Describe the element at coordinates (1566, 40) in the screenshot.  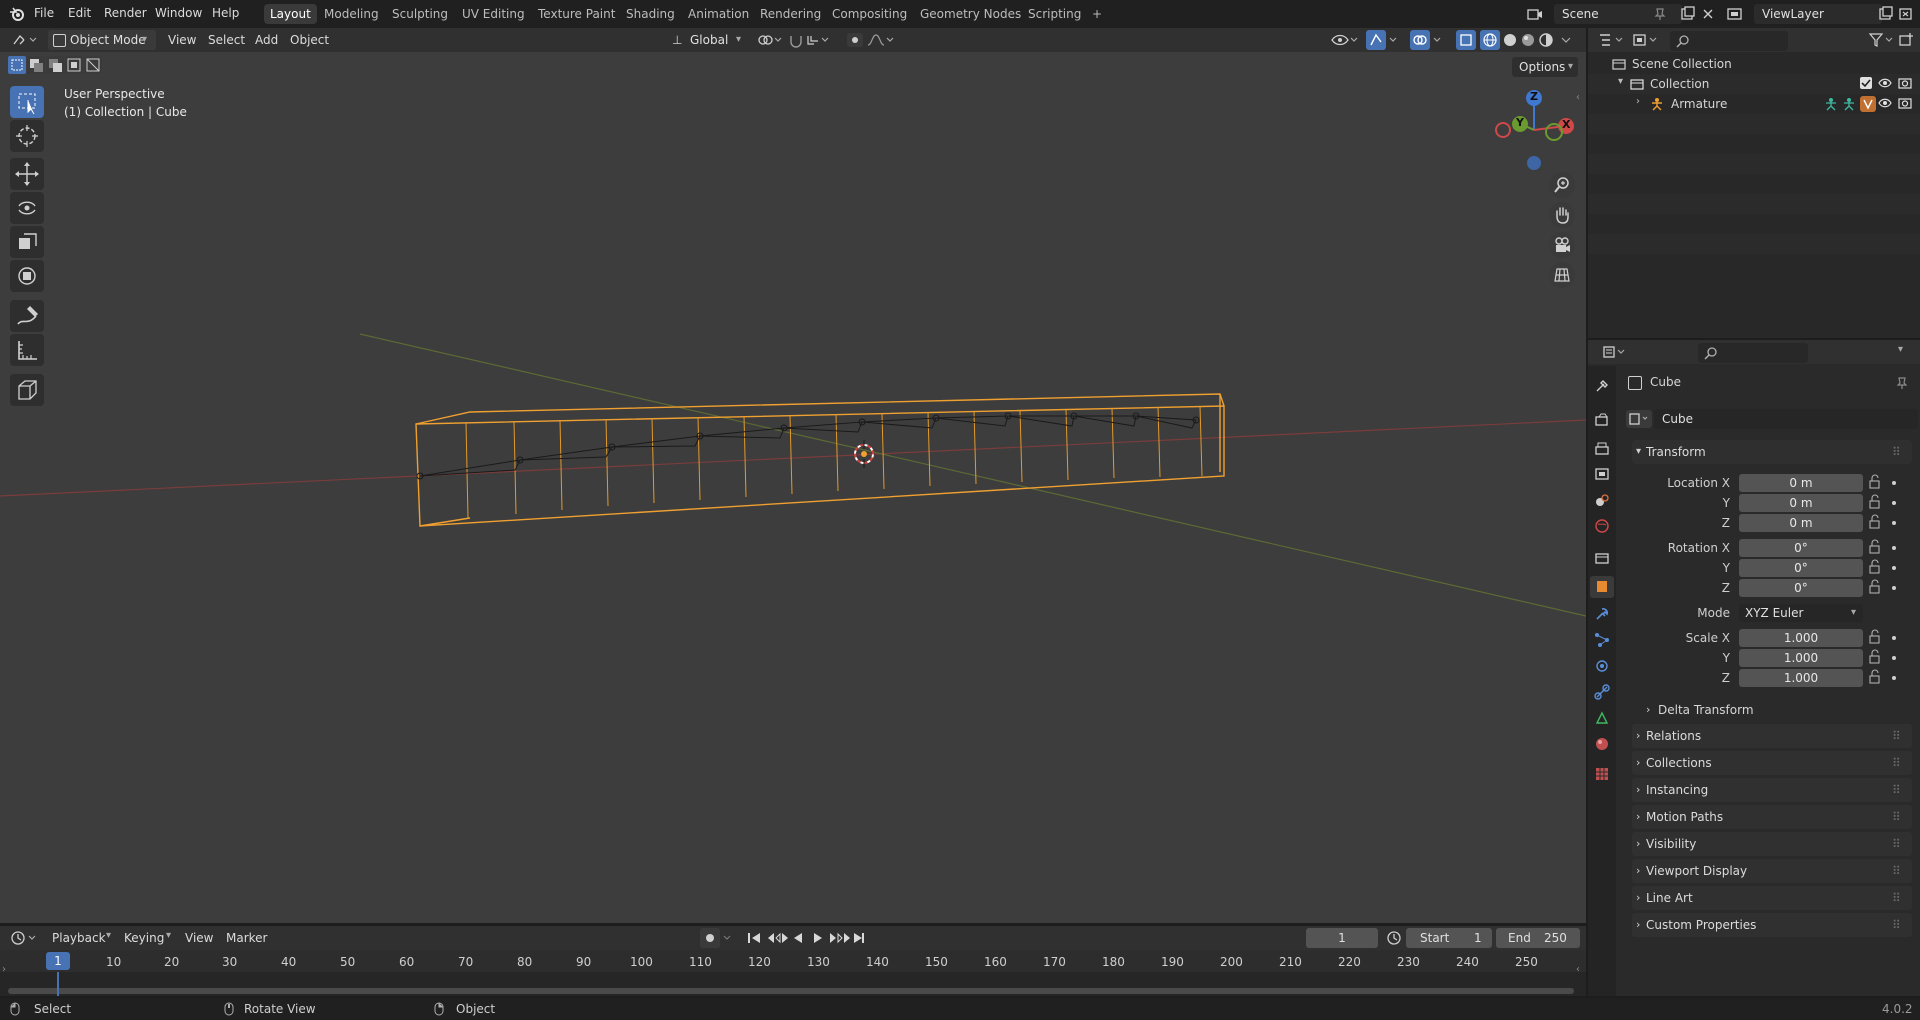
I see `shading-options-icon` at that location.